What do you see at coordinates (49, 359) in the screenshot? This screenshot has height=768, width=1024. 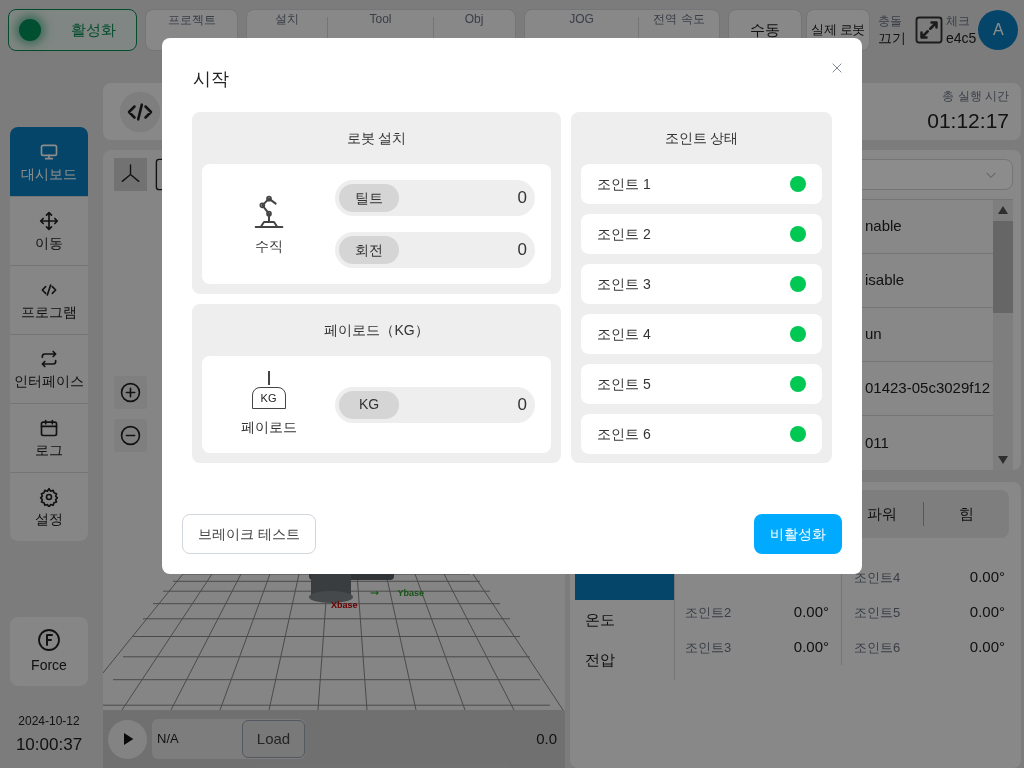 I see `swap-icon` at bounding box center [49, 359].